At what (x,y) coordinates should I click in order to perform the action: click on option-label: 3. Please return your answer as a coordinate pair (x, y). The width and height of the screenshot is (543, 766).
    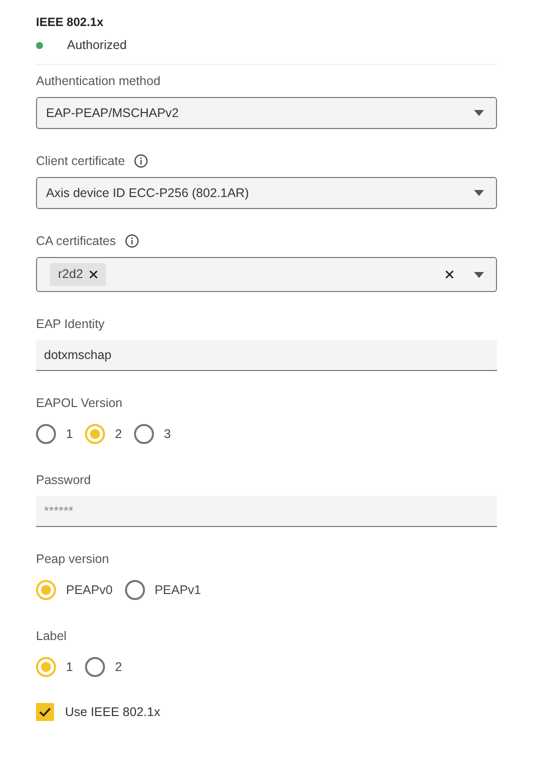
    Looking at the image, I should click on (167, 434).